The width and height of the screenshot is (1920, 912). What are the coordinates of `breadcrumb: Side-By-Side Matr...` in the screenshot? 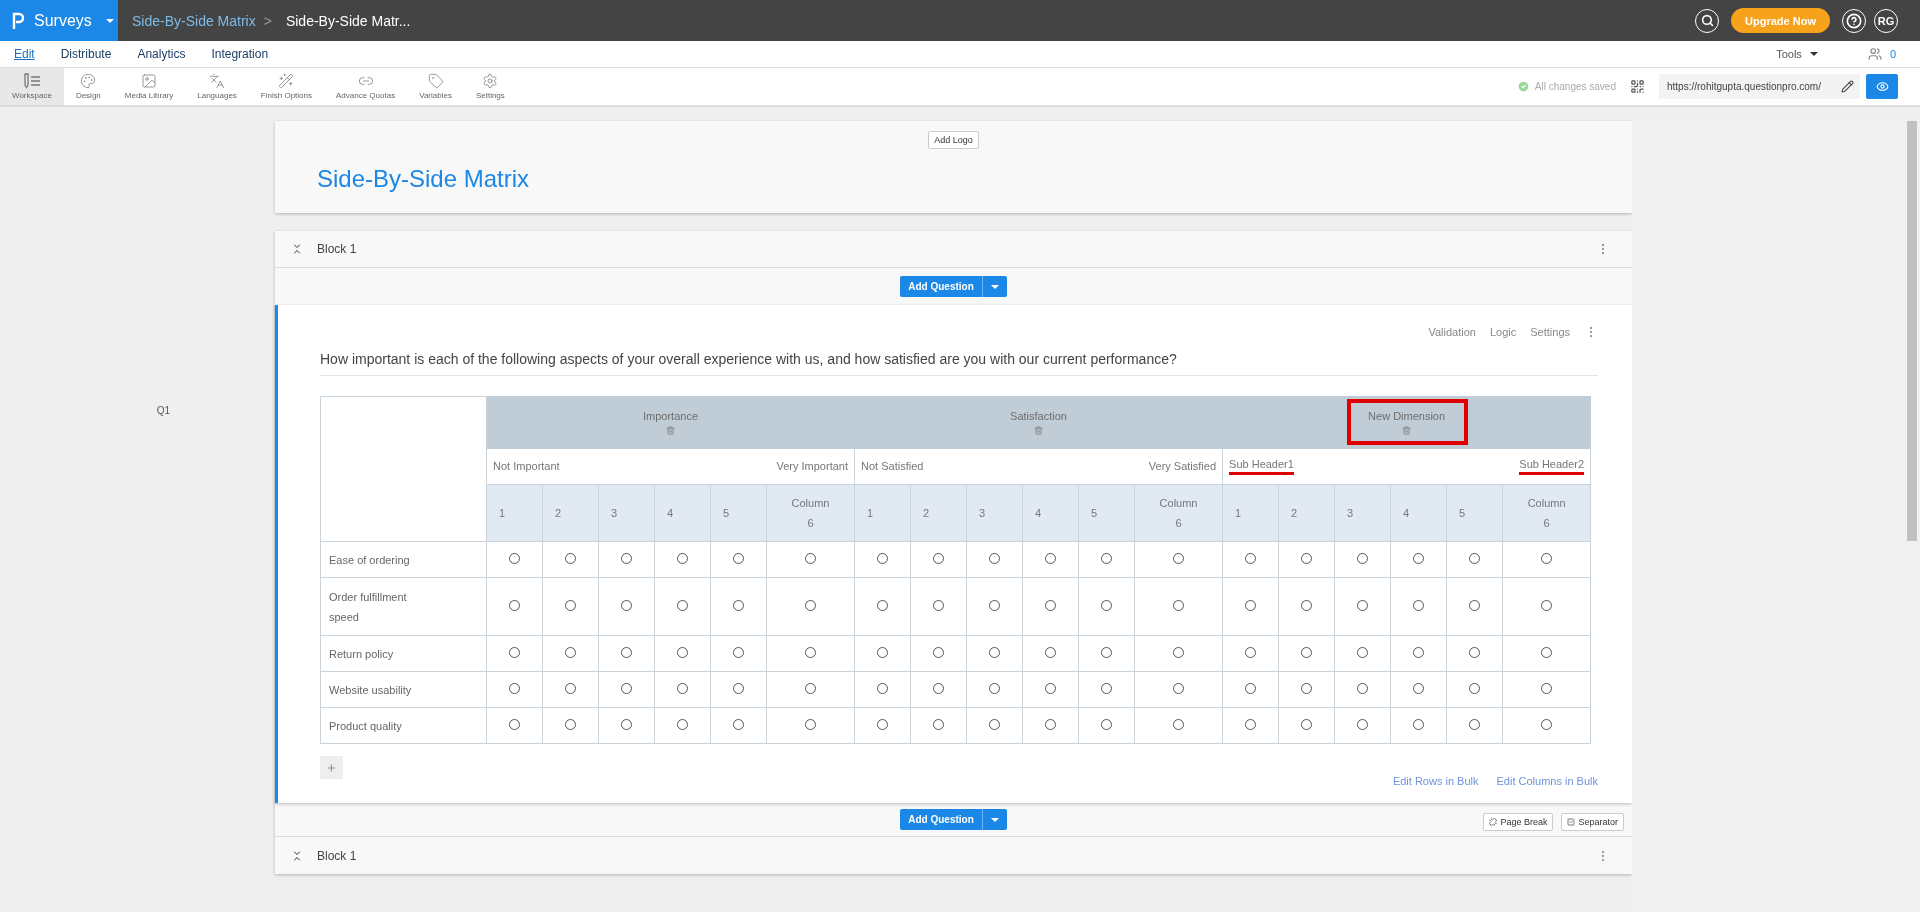 It's located at (348, 20).